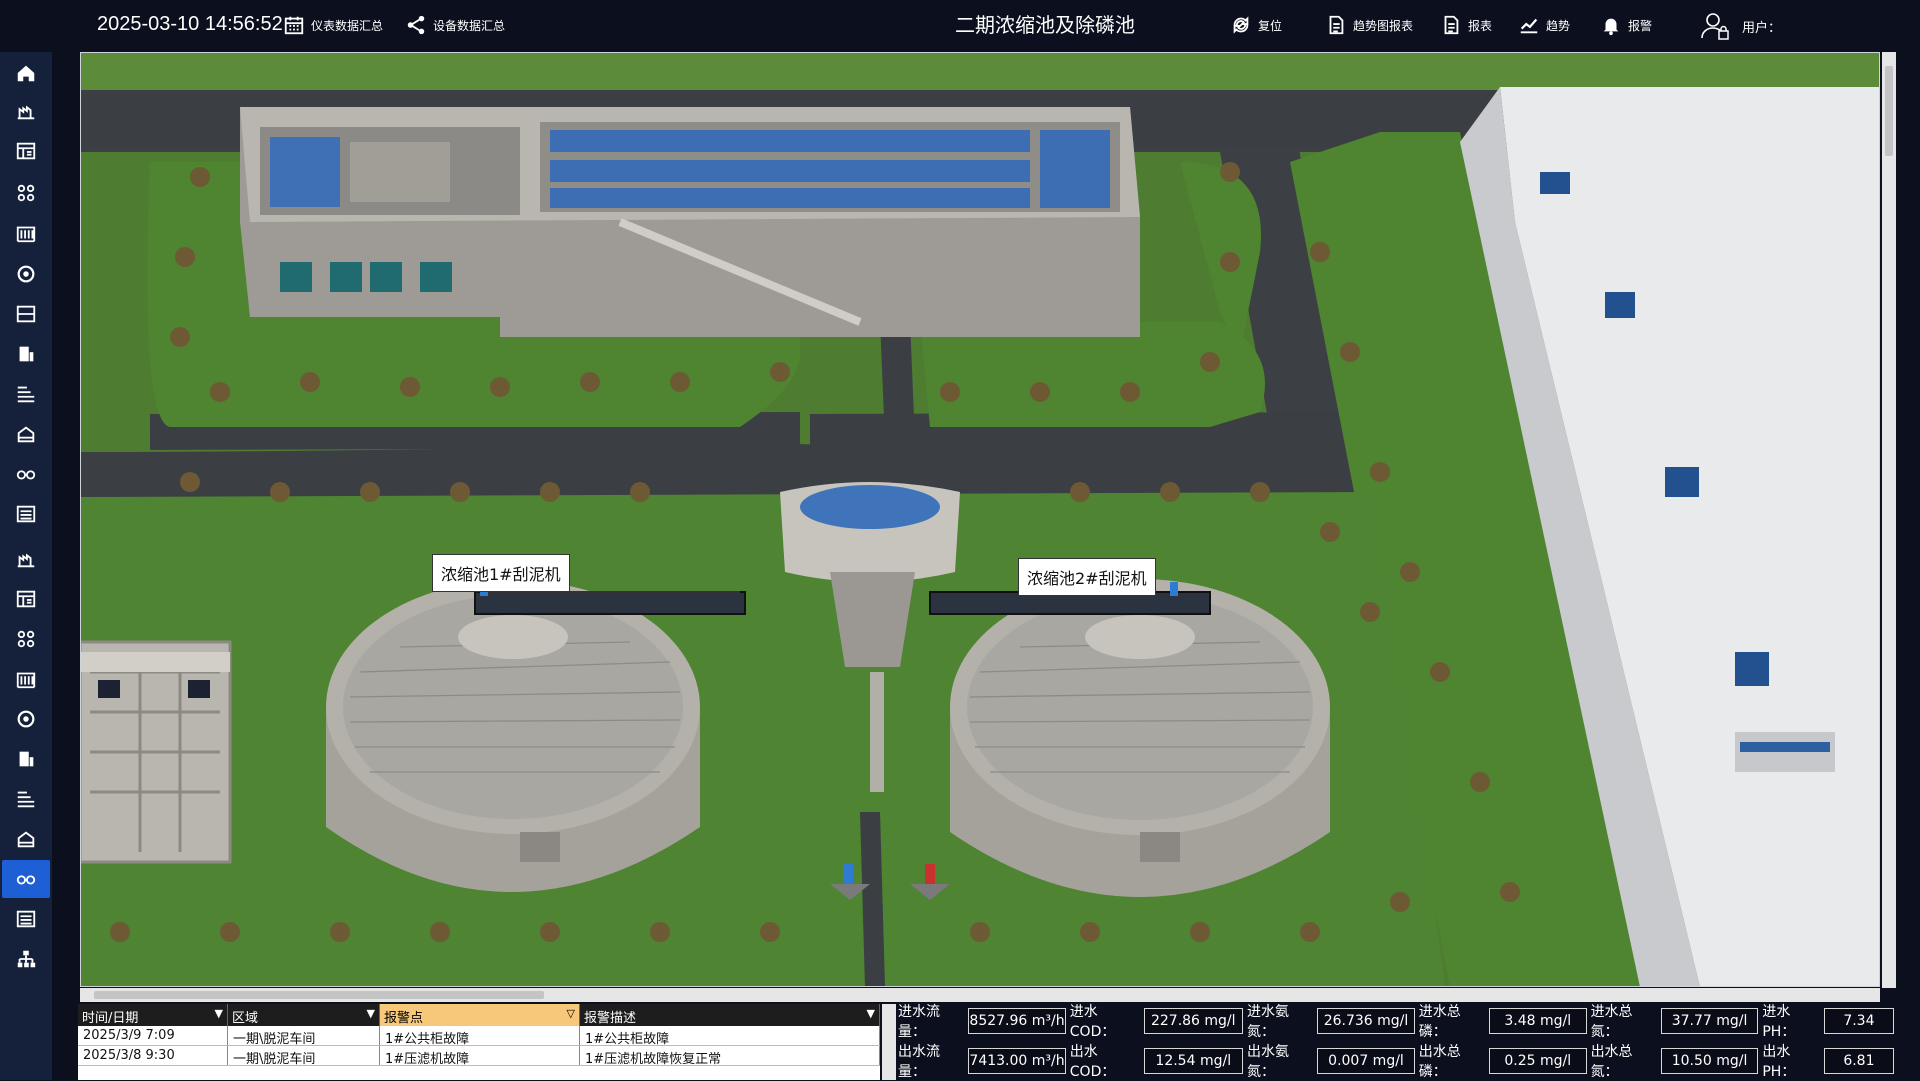 Image resolution: width=1920 pixels, height=1081 pixels. Describe the element at coordinates (347, 25) in the screenshot. I see `meter-summary-label: 仪表数据汇总` at that location.